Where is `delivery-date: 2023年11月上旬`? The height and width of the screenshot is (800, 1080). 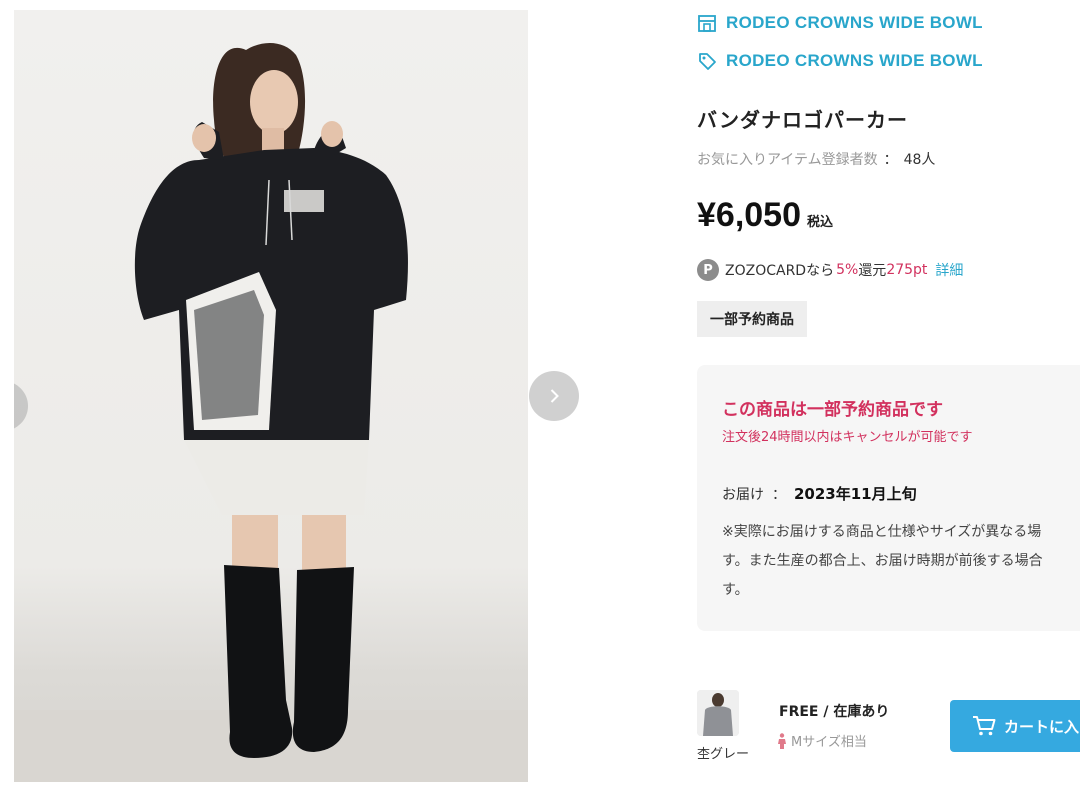 delivery-date: 2023年11月上旬 is located at coordinates (855, 494).